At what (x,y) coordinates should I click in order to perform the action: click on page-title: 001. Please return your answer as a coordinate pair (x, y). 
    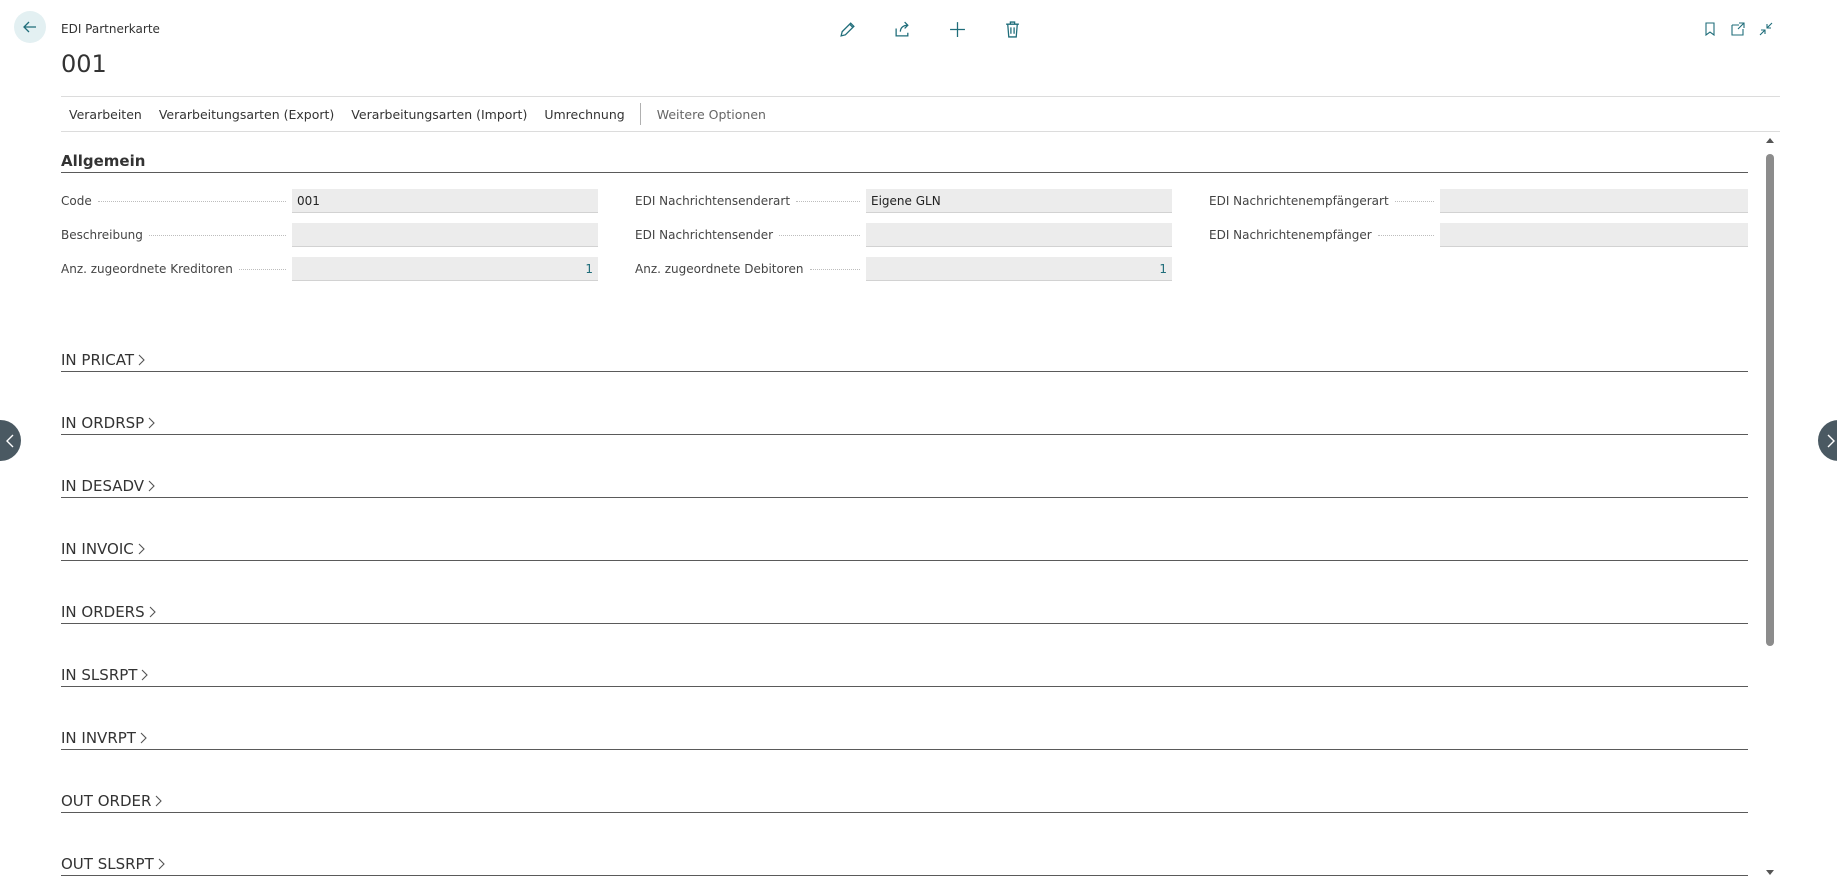
    Looking at the image, I should click on (84, 64).